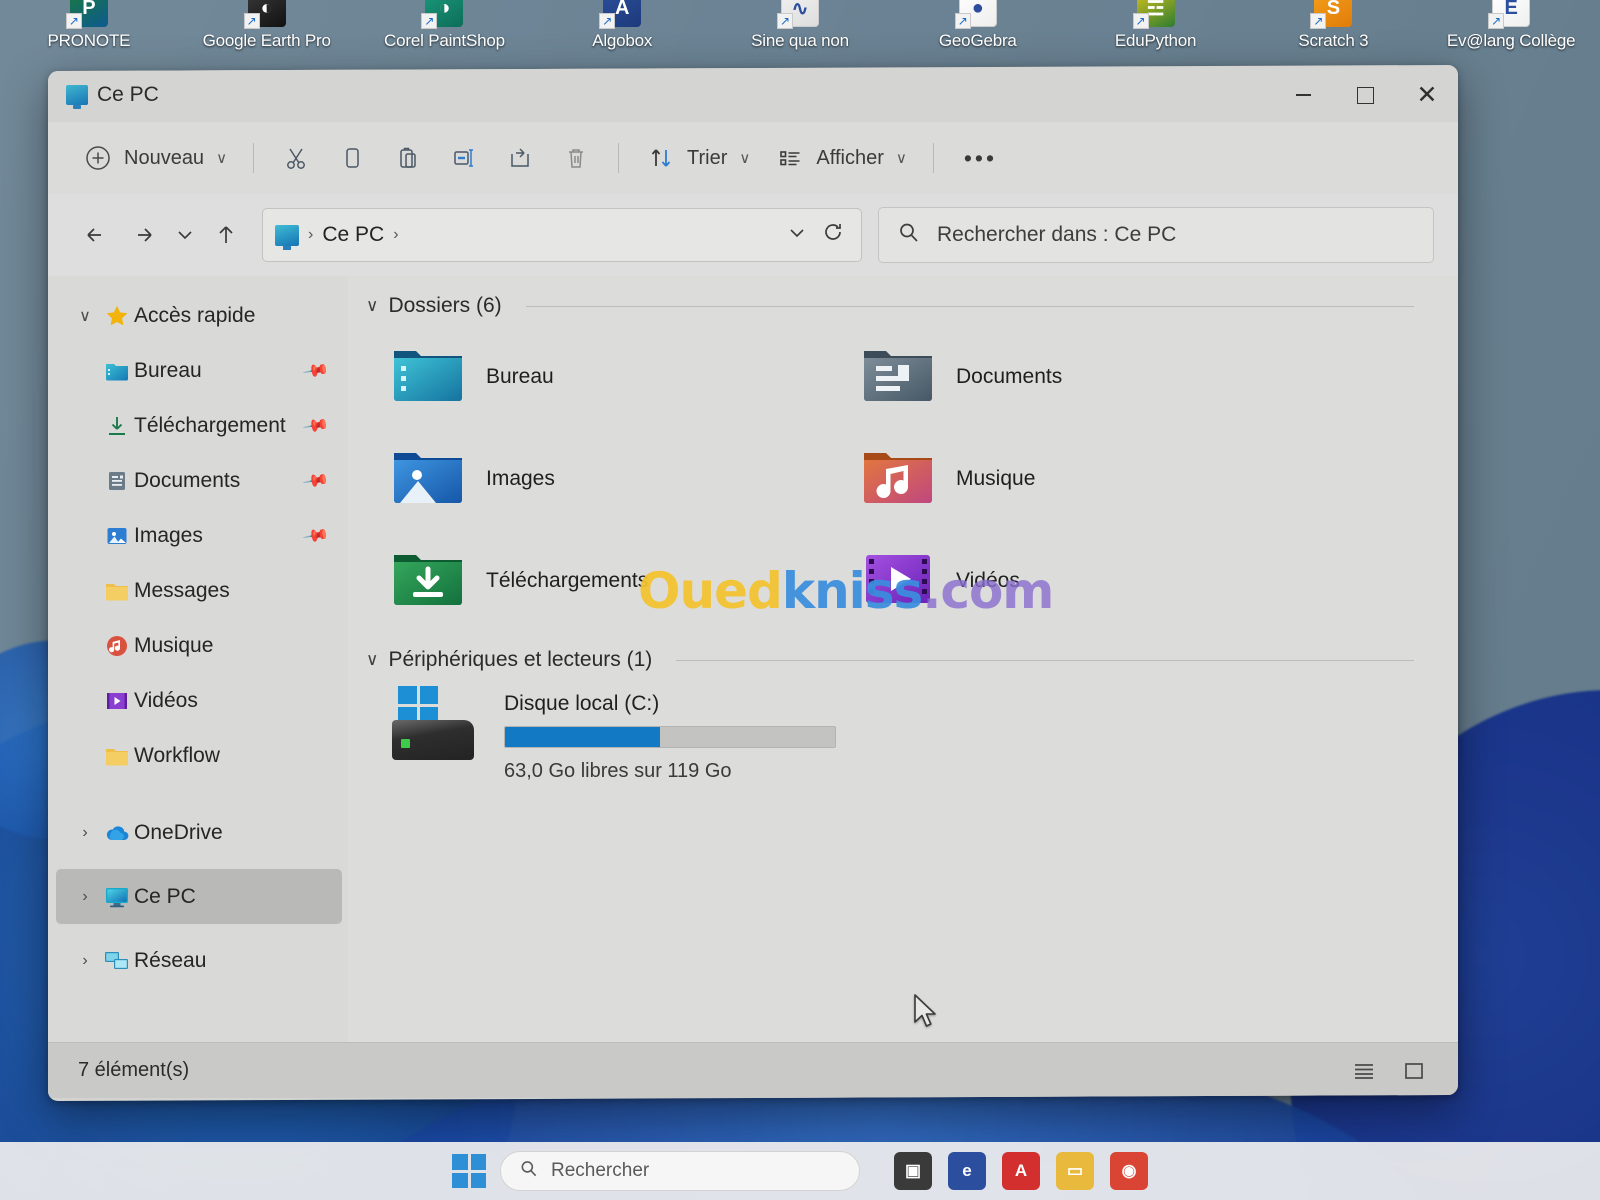  Describe the element at coordinates (601, 479) in the screenshot. I see `folder-tile-images: Images` at that location.